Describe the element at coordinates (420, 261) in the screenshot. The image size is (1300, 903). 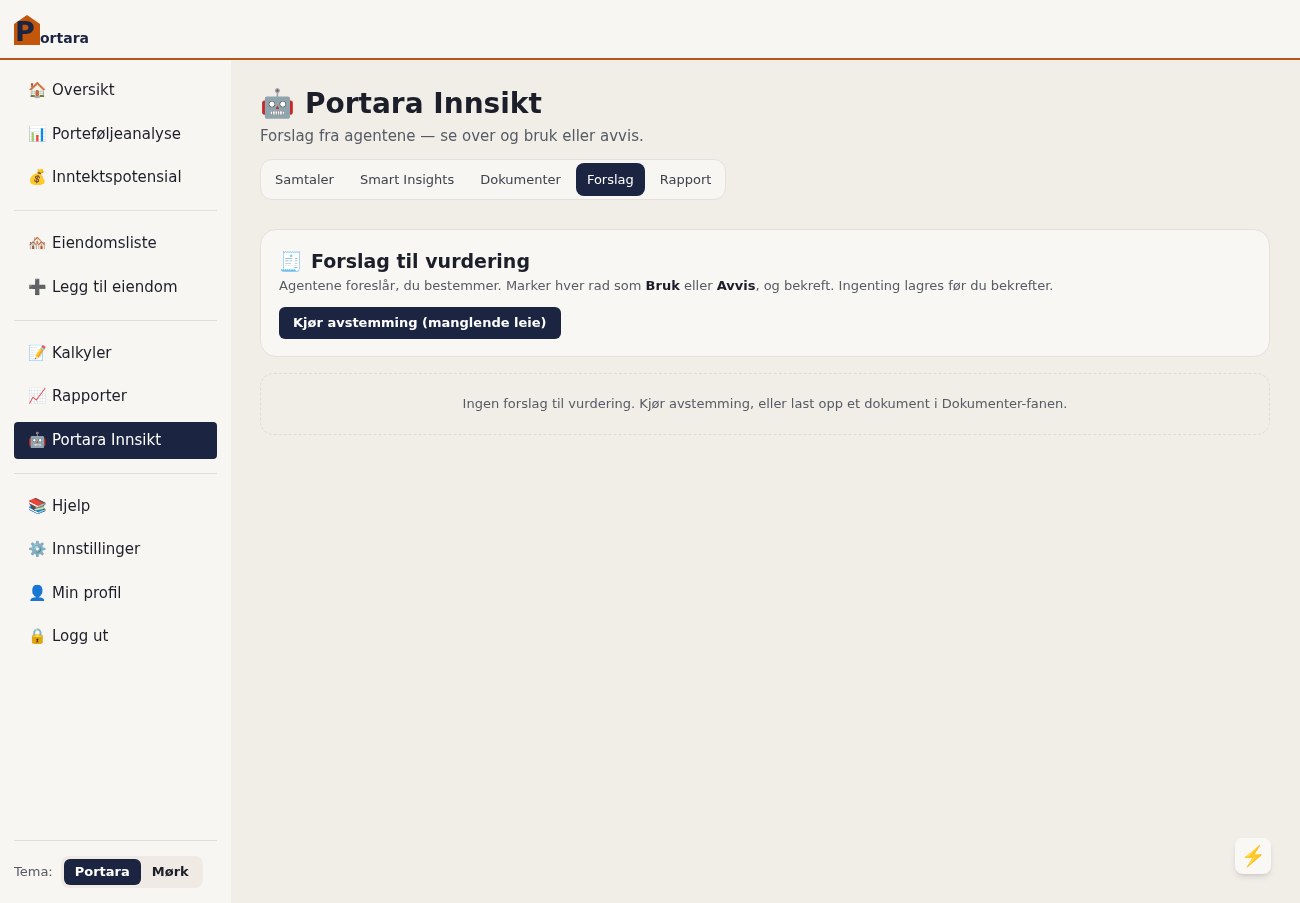
I see `card-title: Forslag til vurdering` at that location.